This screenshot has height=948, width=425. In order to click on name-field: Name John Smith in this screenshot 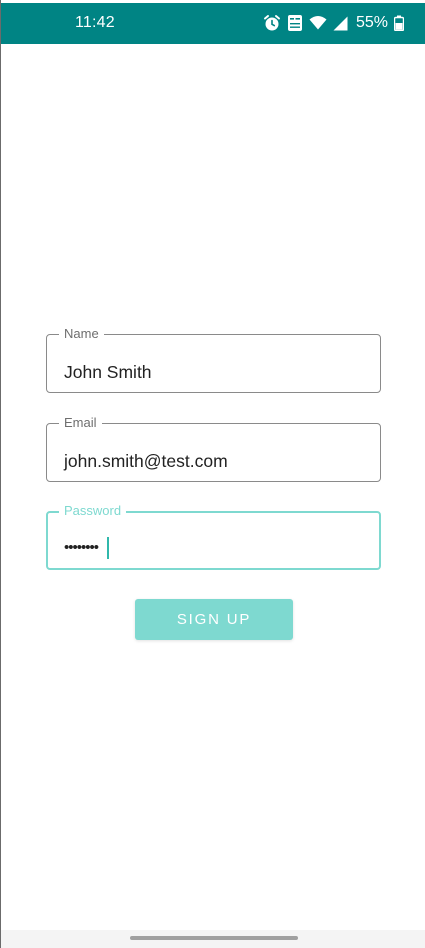, I will do `click(213, 359)`.